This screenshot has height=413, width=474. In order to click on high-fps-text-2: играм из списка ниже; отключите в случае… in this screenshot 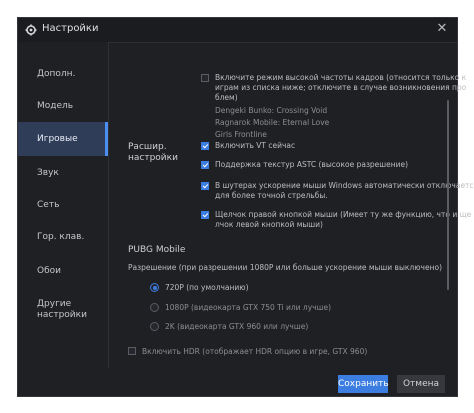, I will do `click(341, 87)`.